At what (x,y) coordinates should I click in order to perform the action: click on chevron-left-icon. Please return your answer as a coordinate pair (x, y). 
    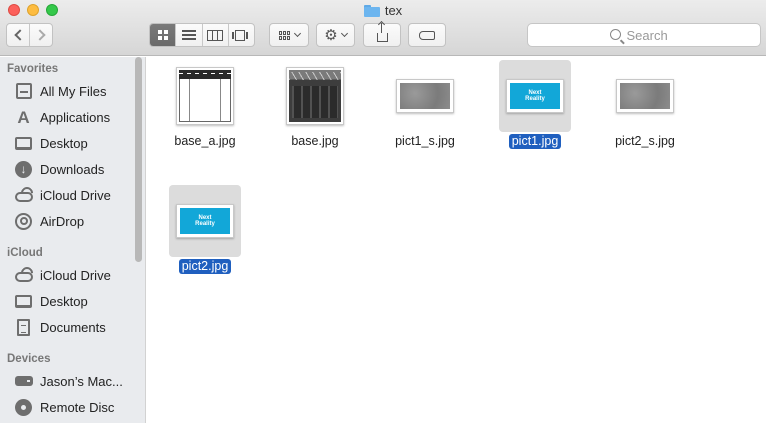
    Looking at the image, I should click on (19, 35).